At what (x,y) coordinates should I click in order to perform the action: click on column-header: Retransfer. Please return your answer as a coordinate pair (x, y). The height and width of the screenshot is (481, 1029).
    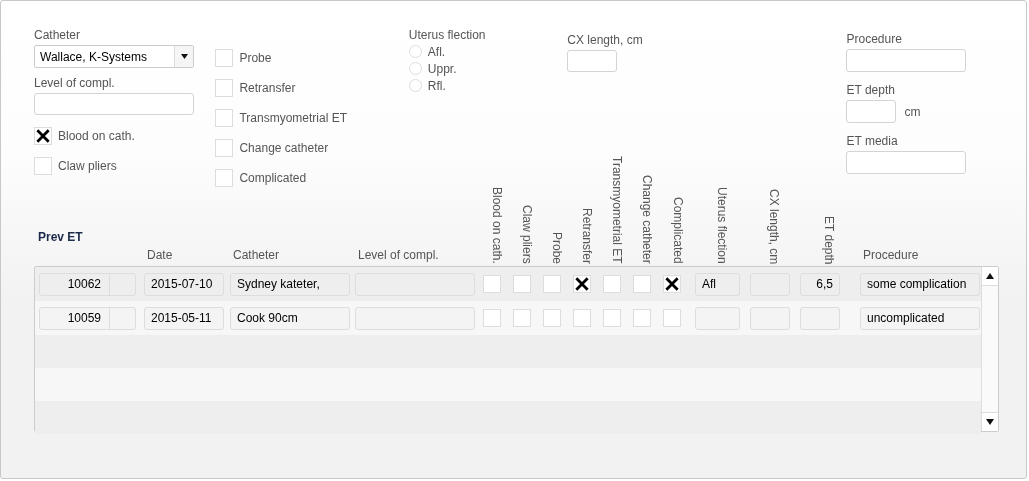
    Looking at the image, I should click on (587, 236).